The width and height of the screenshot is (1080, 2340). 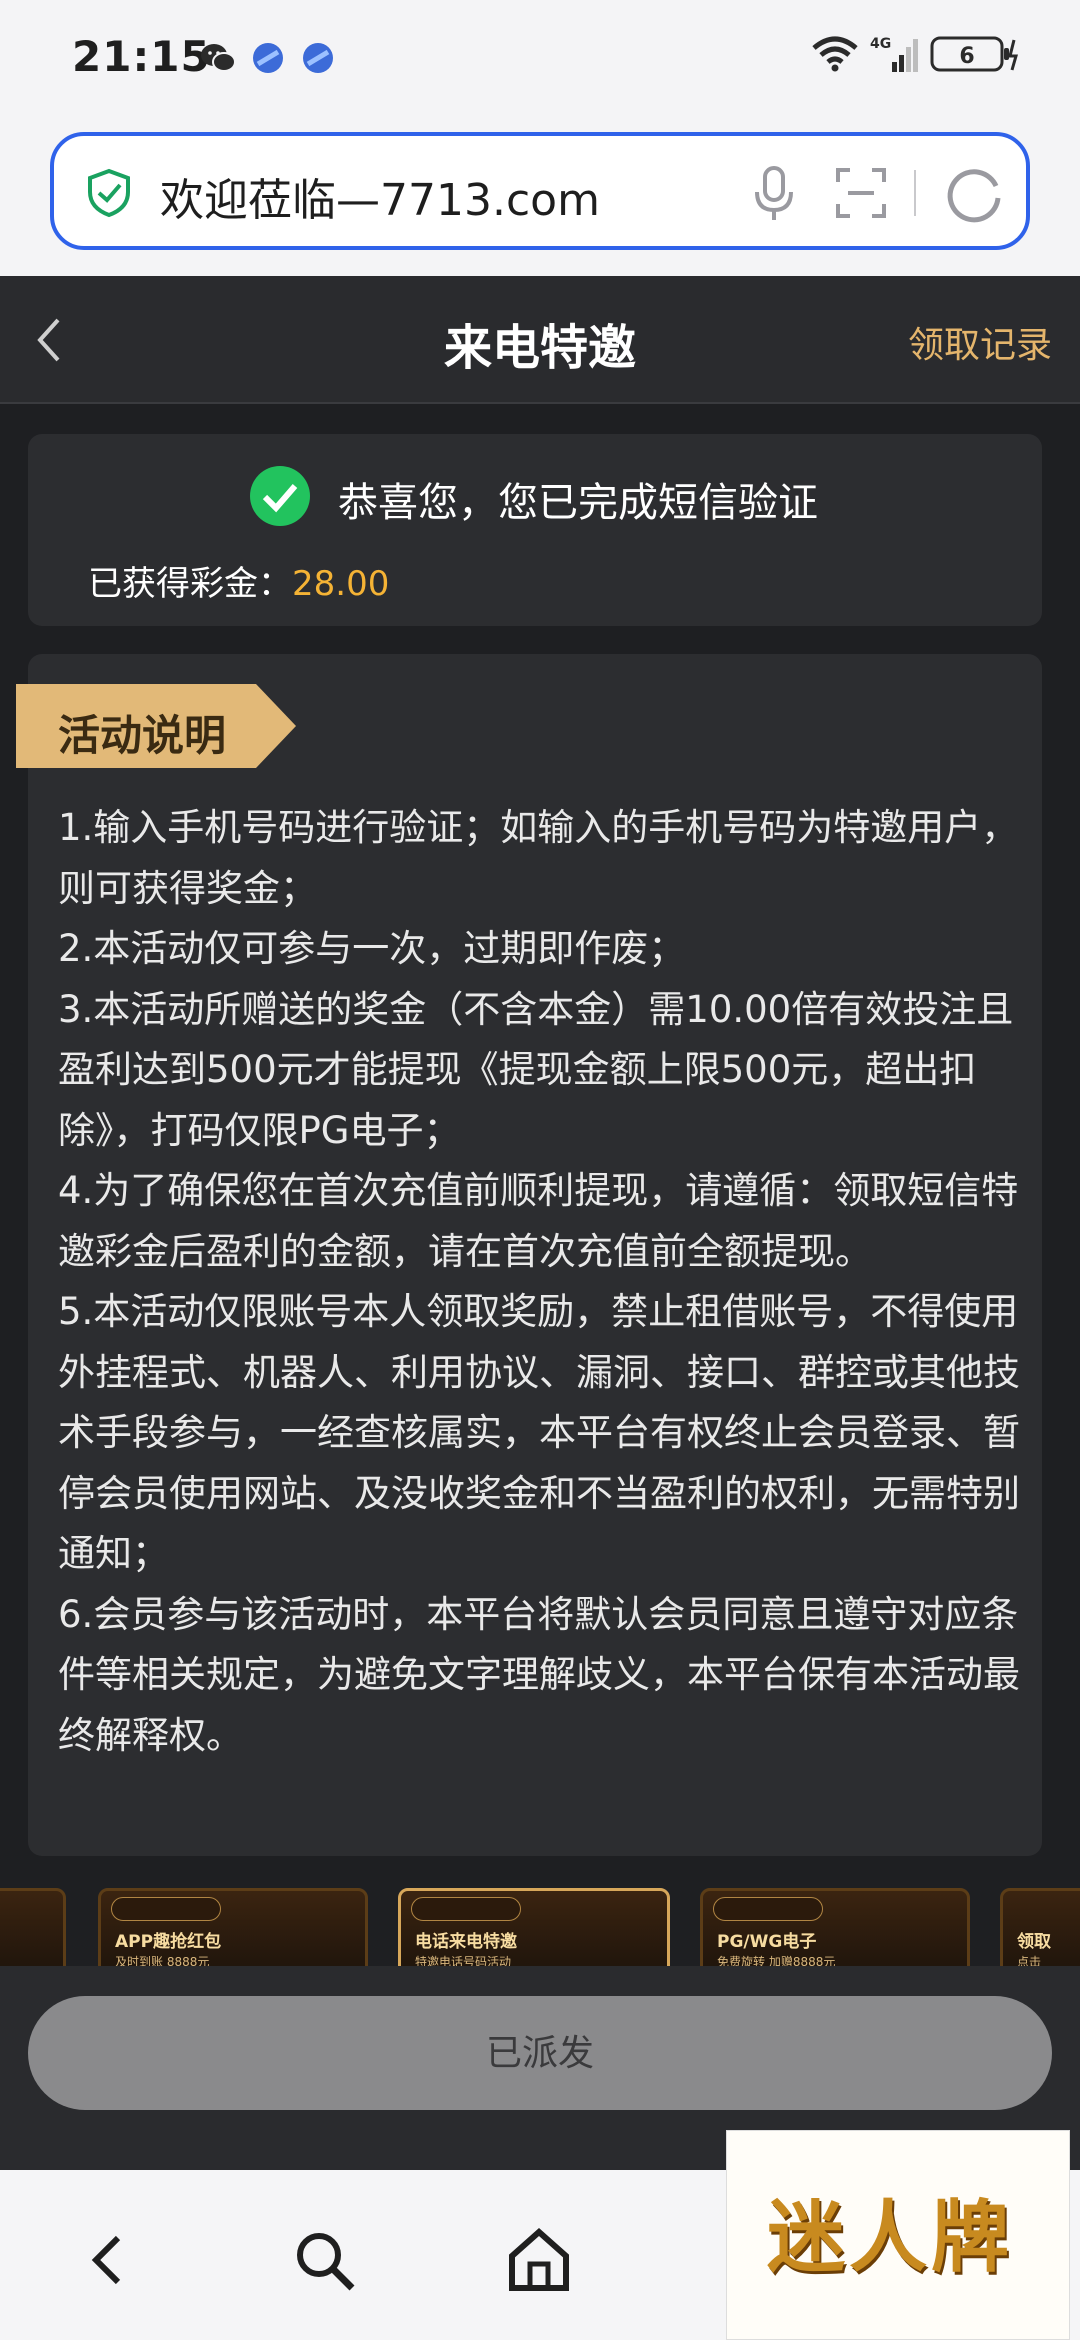 I want to click on rule-item: 2.本活动仅可参与一次，过期即作废；, so click(x=372, y=948).